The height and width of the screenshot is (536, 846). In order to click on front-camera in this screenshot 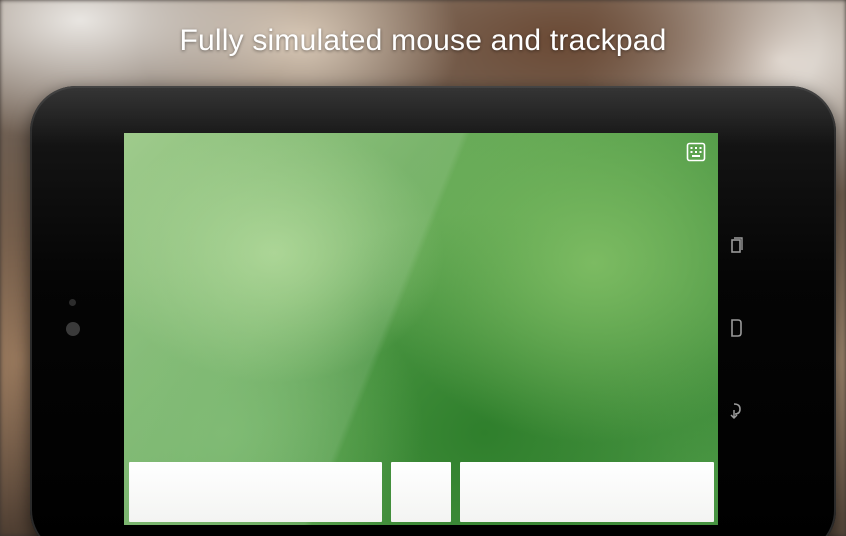, I will do `click(73, 329)`.